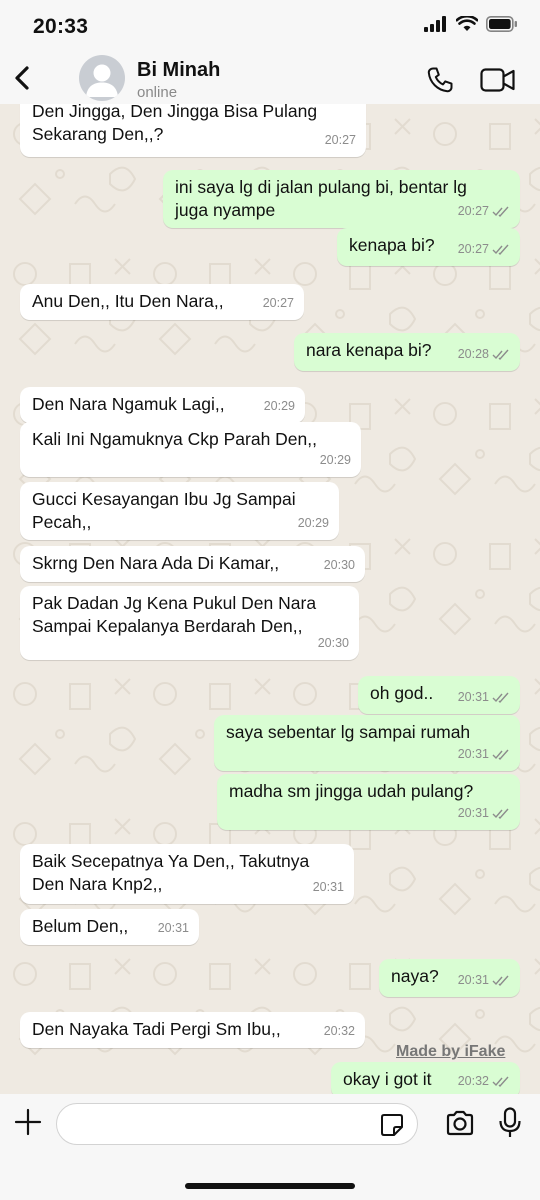 The height and width of the screenshot is (1200, 540). I want to click on message-text-line: Gucci Kesayangan Ibu Jg Sampai, so click(164, 499).